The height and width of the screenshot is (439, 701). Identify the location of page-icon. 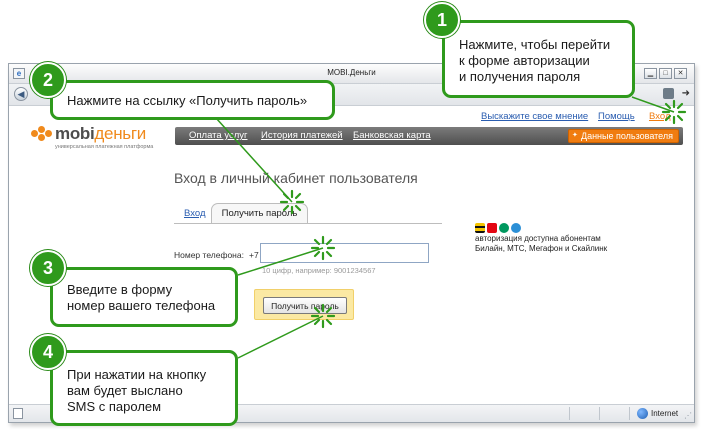
(18, 413).